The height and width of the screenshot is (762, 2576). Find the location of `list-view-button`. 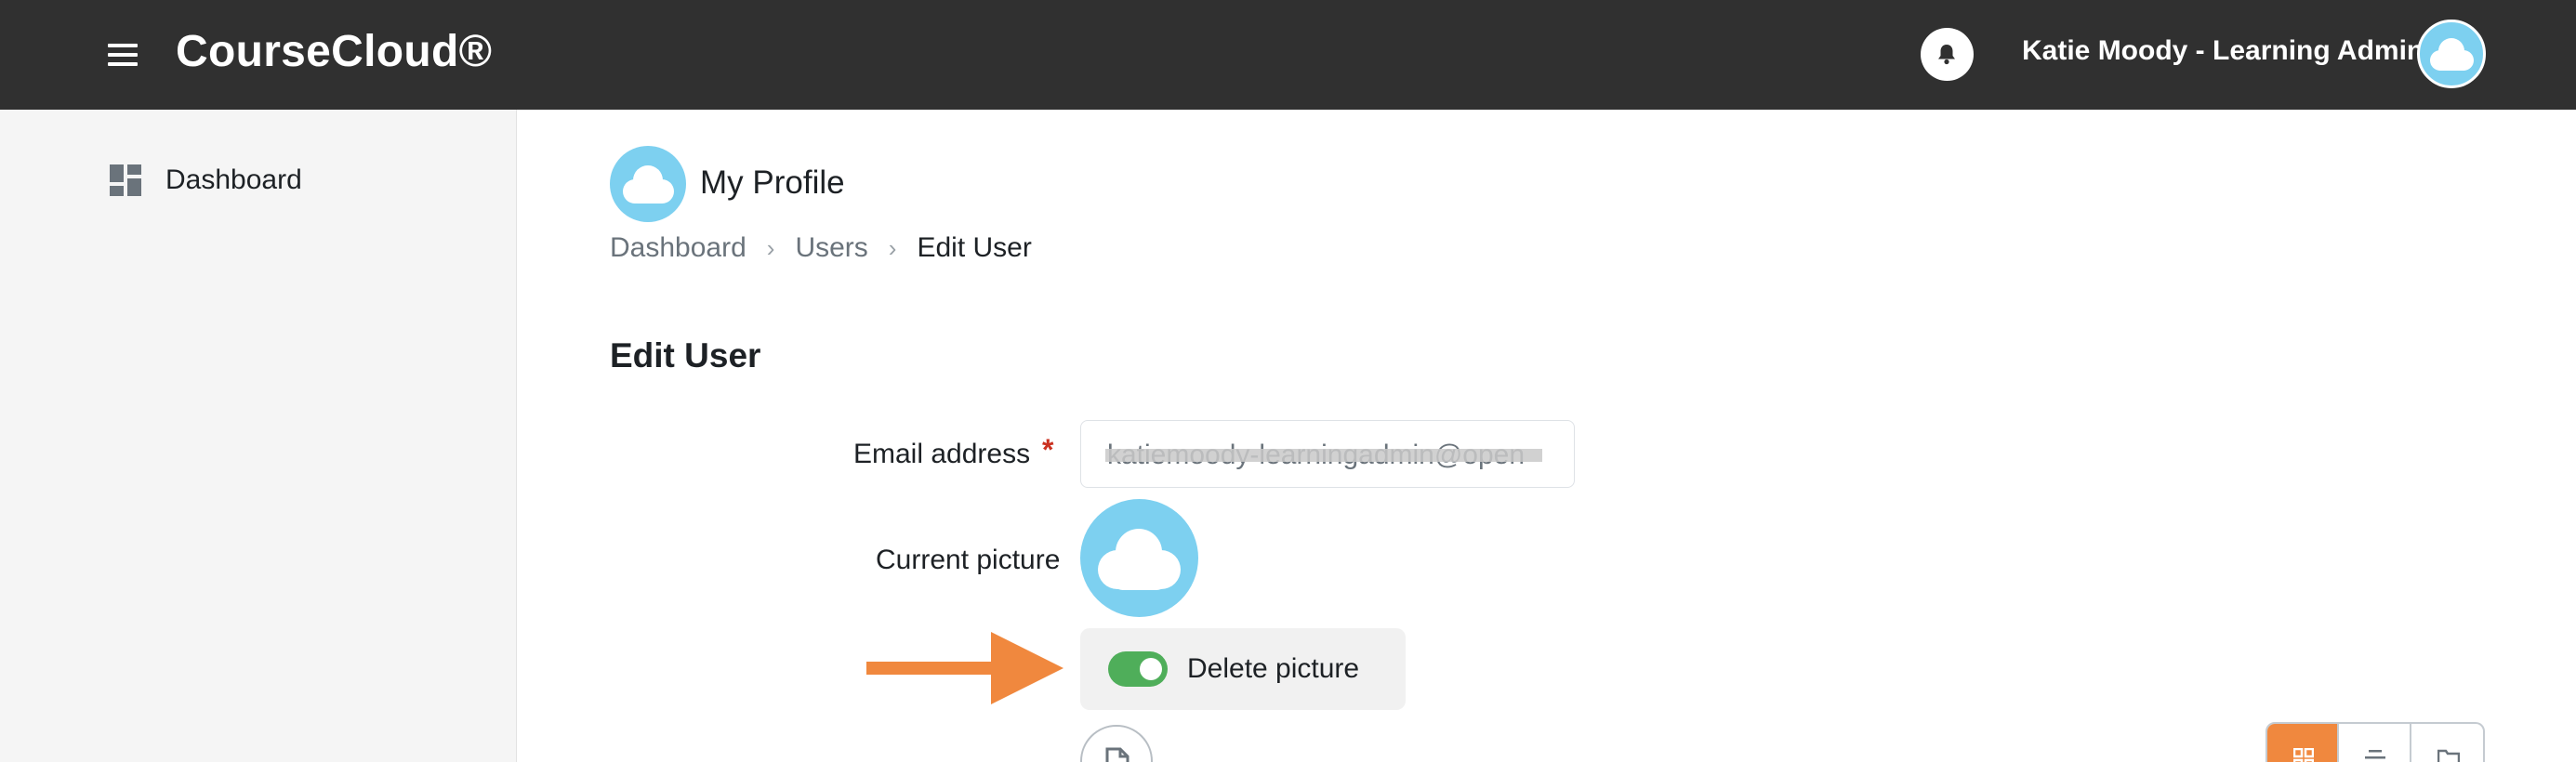

list-view-button is located at coordinates (2375, 743).